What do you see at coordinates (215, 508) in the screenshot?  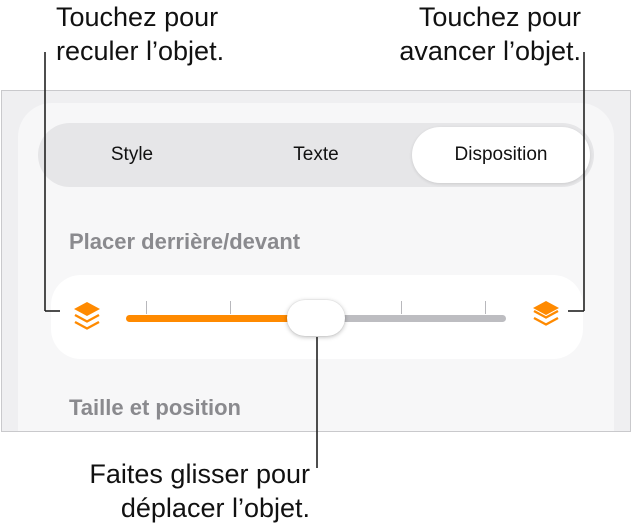 I see `callout-line: déplacer l’objet.` at bounding box center [215, 508].